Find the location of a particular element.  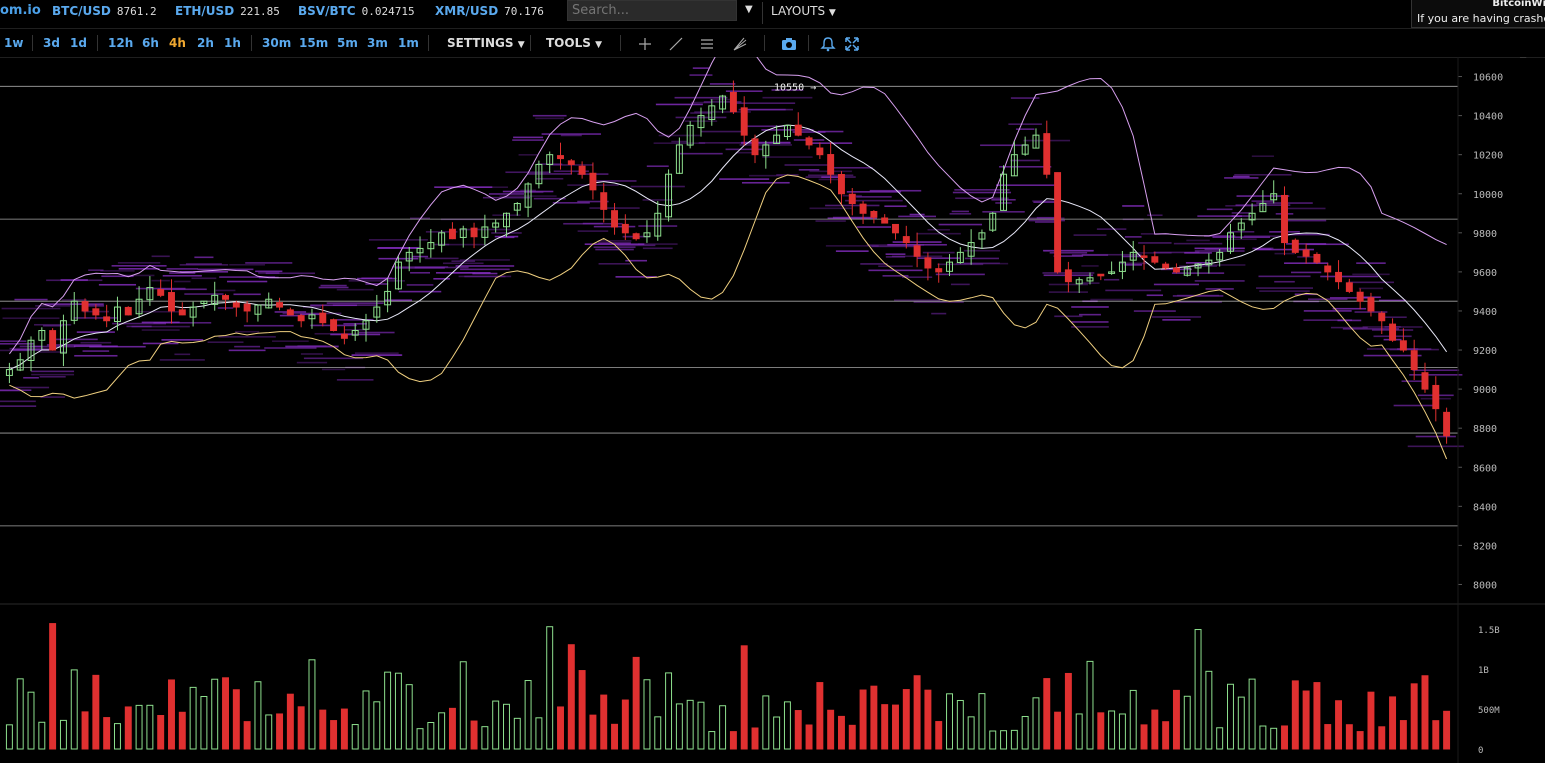

fib-icon is located at coordinates (740, 44).